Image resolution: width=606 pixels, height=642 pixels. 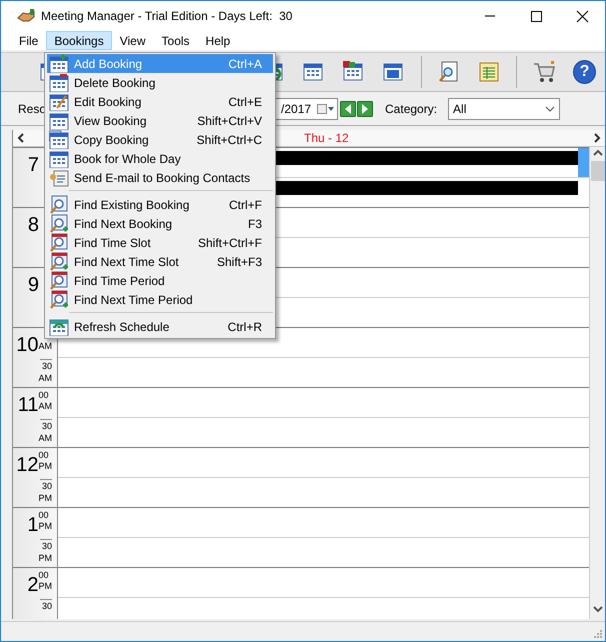 I want to click on menu-item: Bookings, so click(x=79, y=40).